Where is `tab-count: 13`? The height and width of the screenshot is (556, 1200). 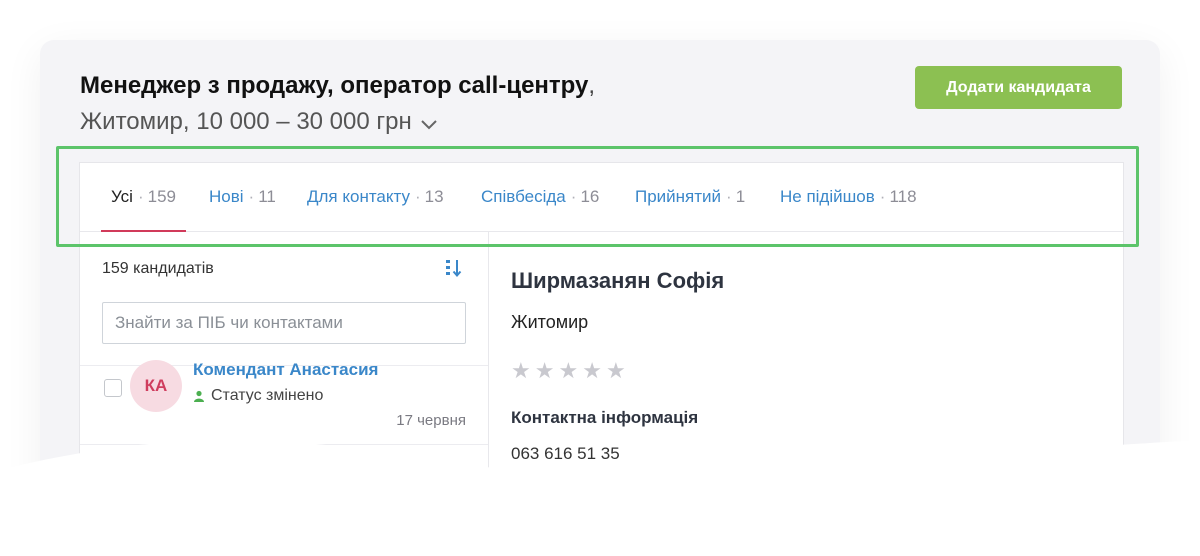 tab-count: 13 is located at coordinates (434, 196).